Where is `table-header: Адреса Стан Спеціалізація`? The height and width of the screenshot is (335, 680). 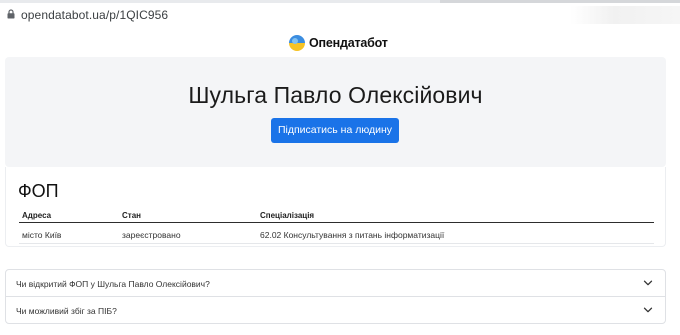
table-header: Адреса Стан Спеціалізація is located at coordinates (336, 215).